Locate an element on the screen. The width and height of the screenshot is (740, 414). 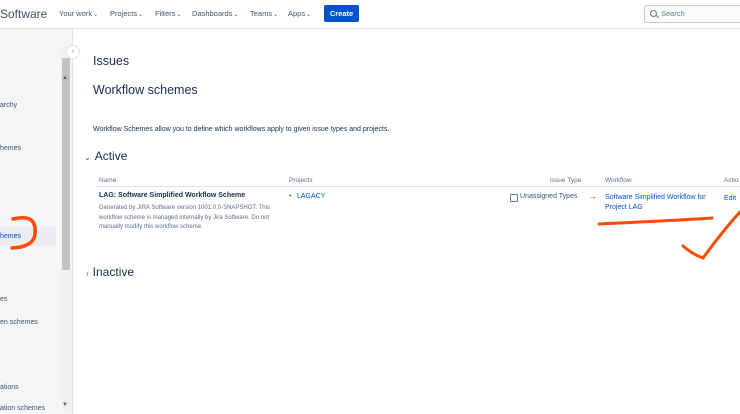
checkmark-annotation is located at coordinates (710, 235).